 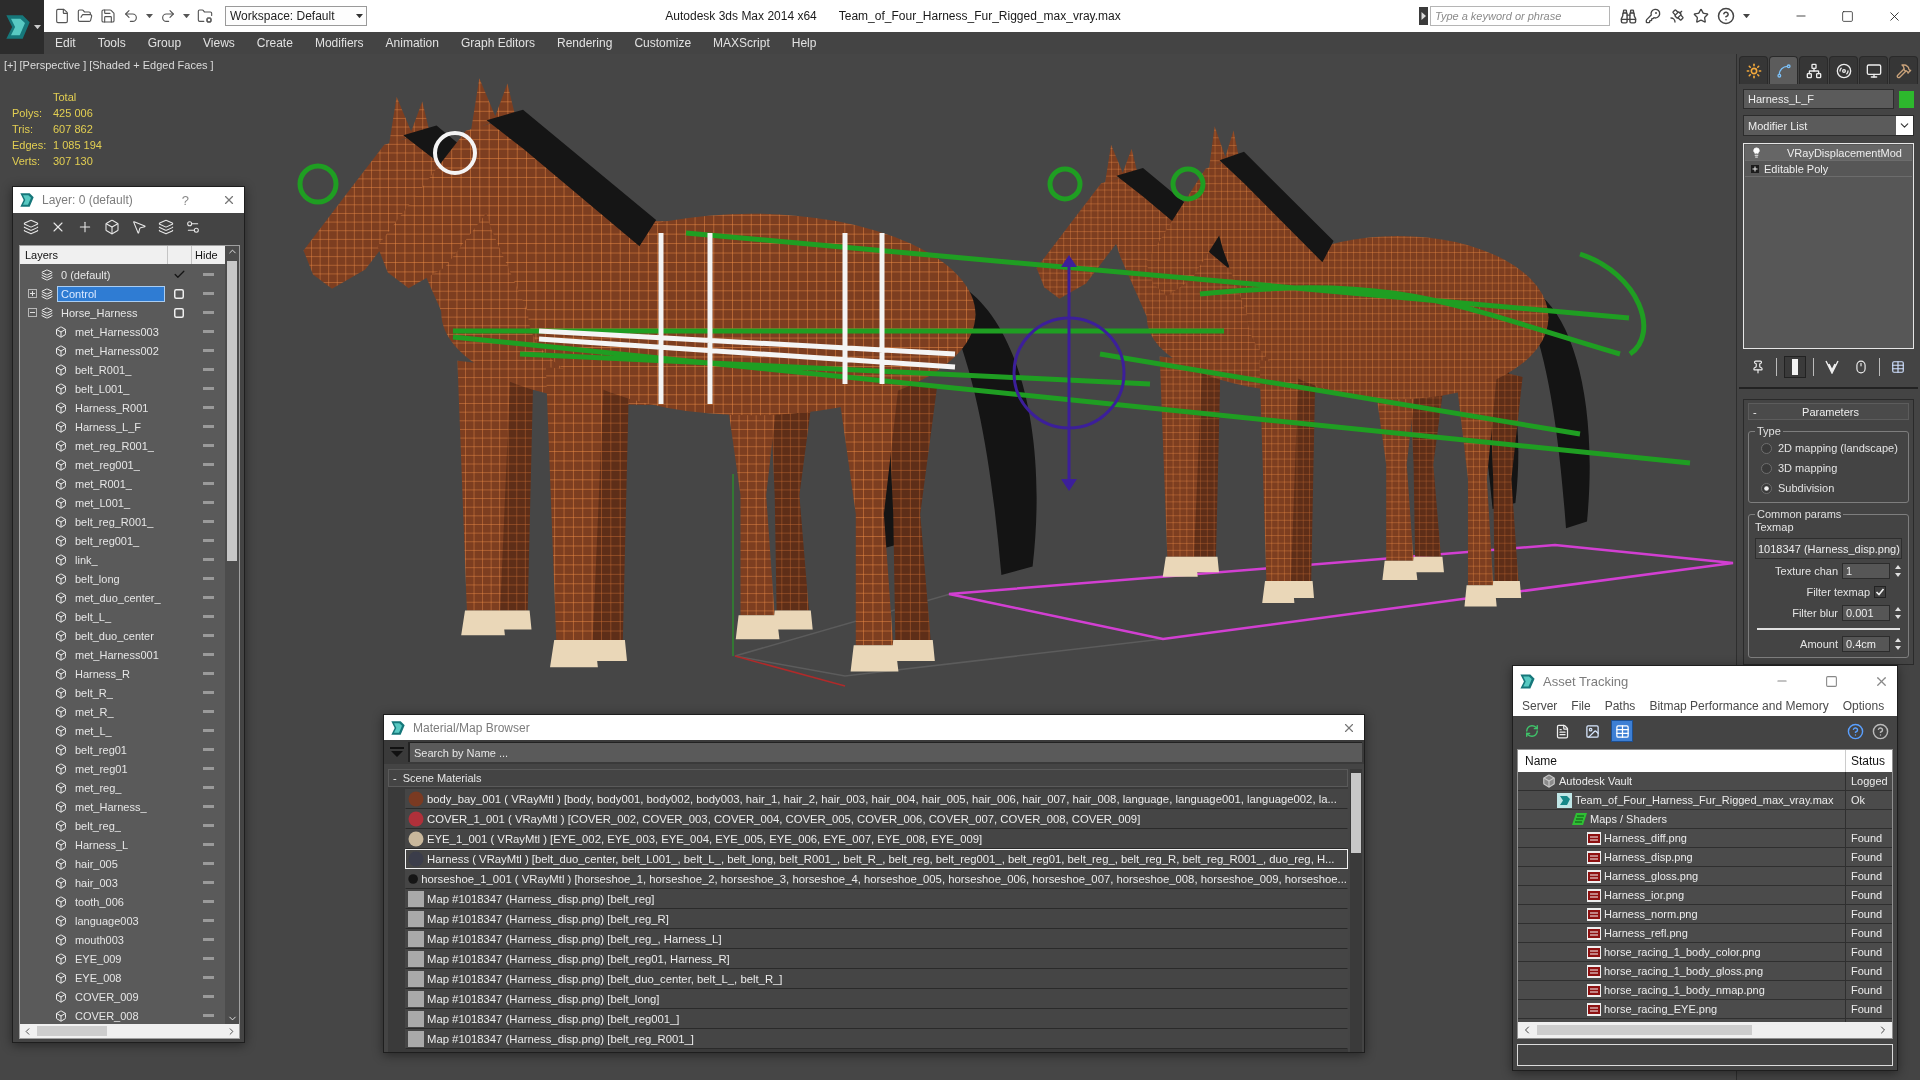 I want to click on stack-item: Editable Poly, so click(x=1828, y=169).